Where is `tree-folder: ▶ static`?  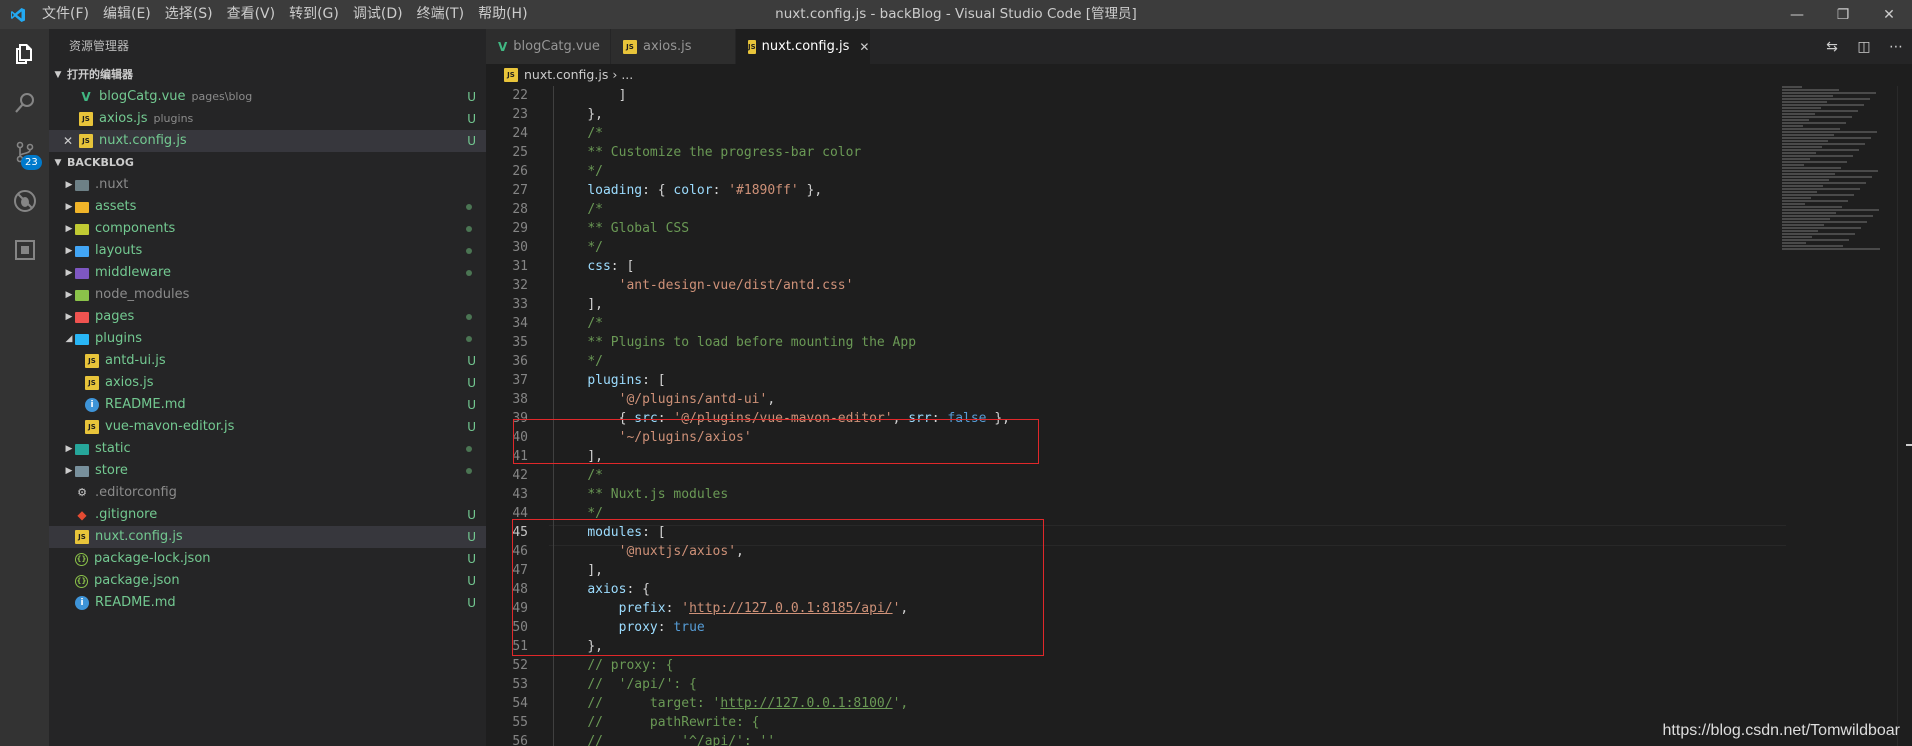
tree-folder: ▶ static is located at coordinates (267, 449).